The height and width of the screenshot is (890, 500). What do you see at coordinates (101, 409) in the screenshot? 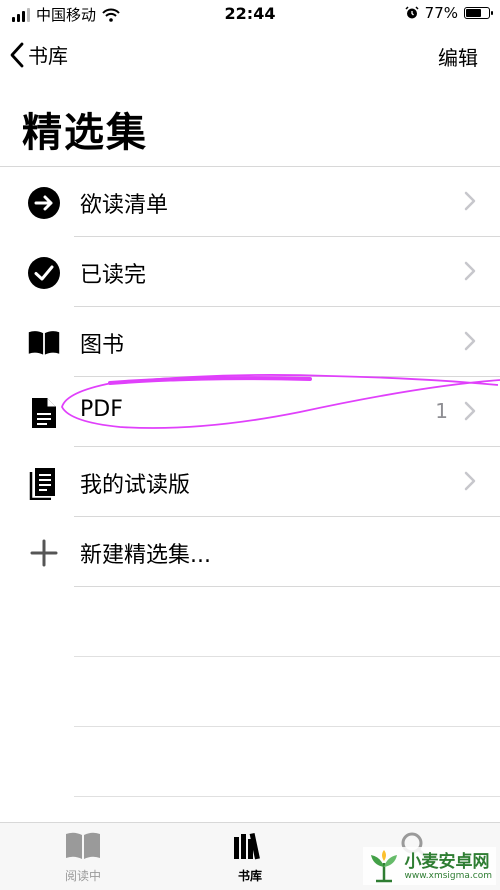
I see `list-item-label: PDF` at bounding box center [101, 409].